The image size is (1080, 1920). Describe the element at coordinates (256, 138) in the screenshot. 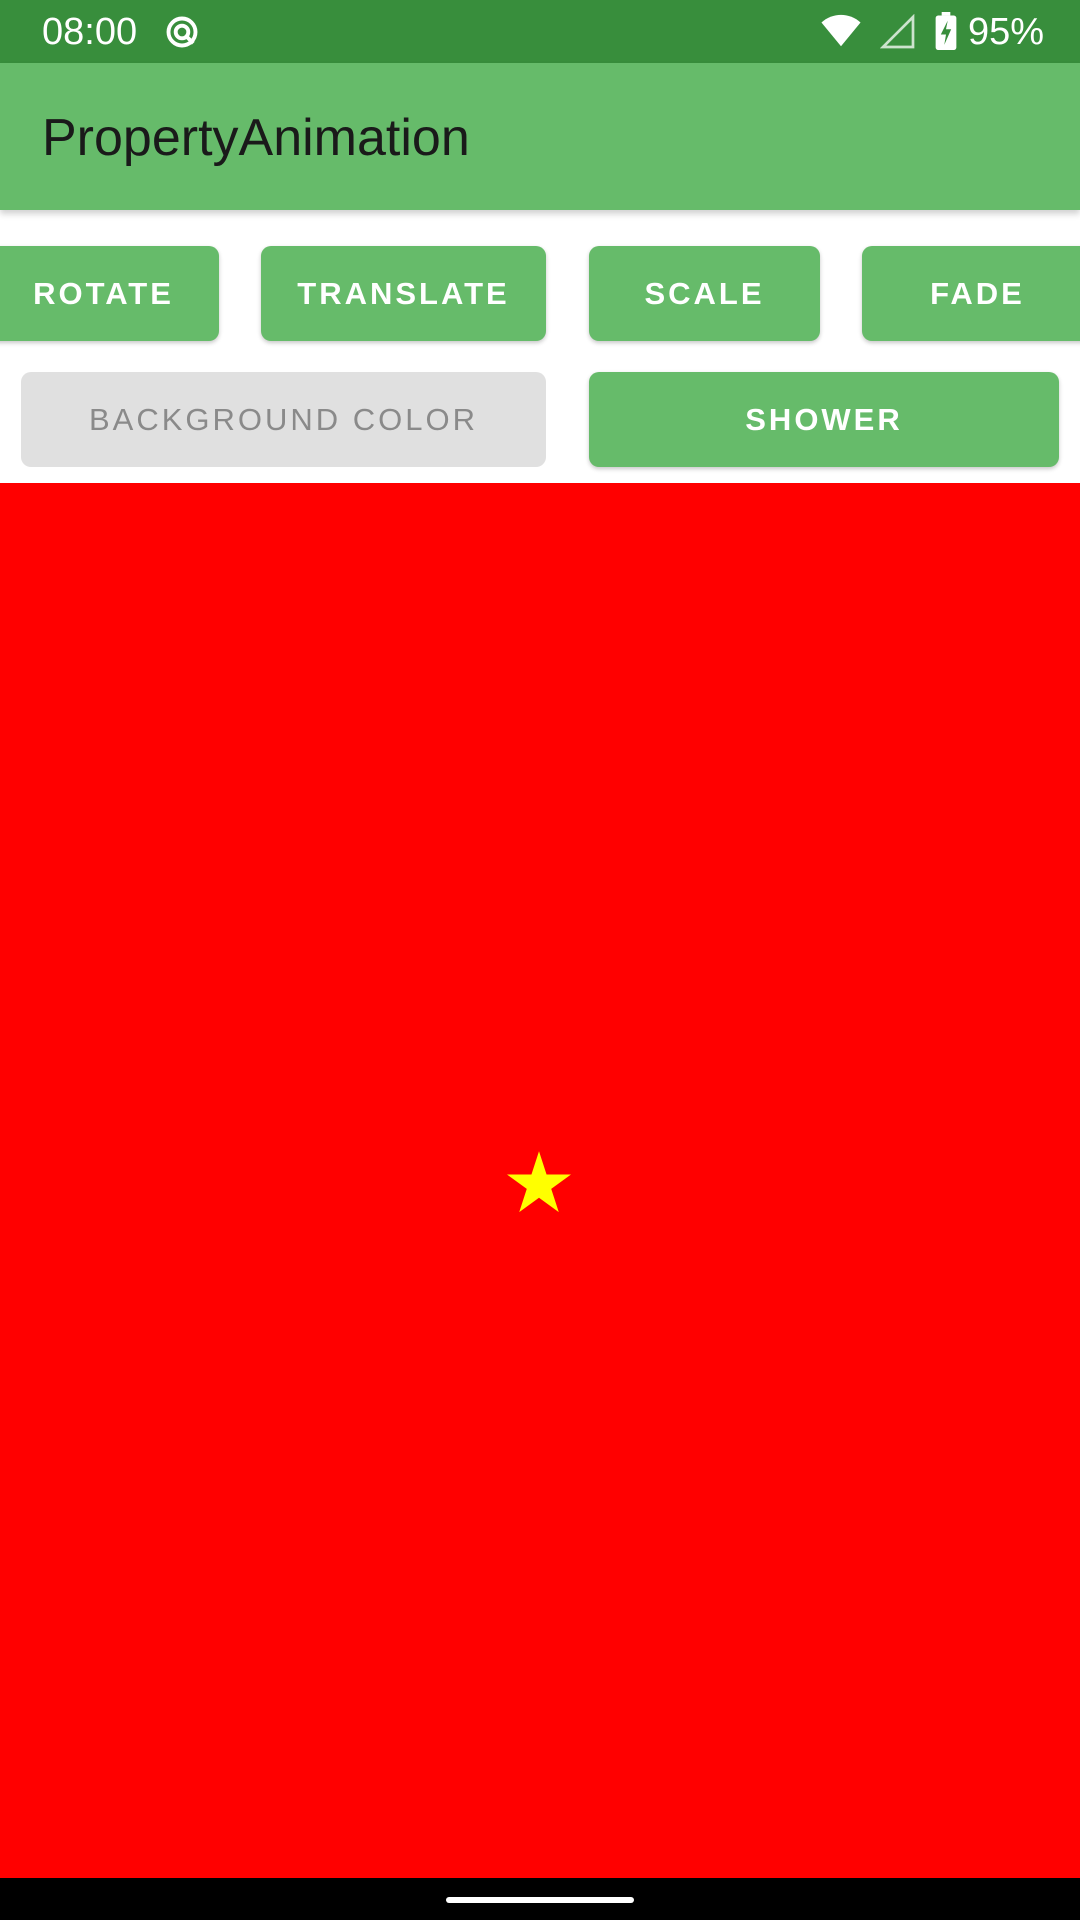

I see `app-title: PropertyAnimation` at that location.